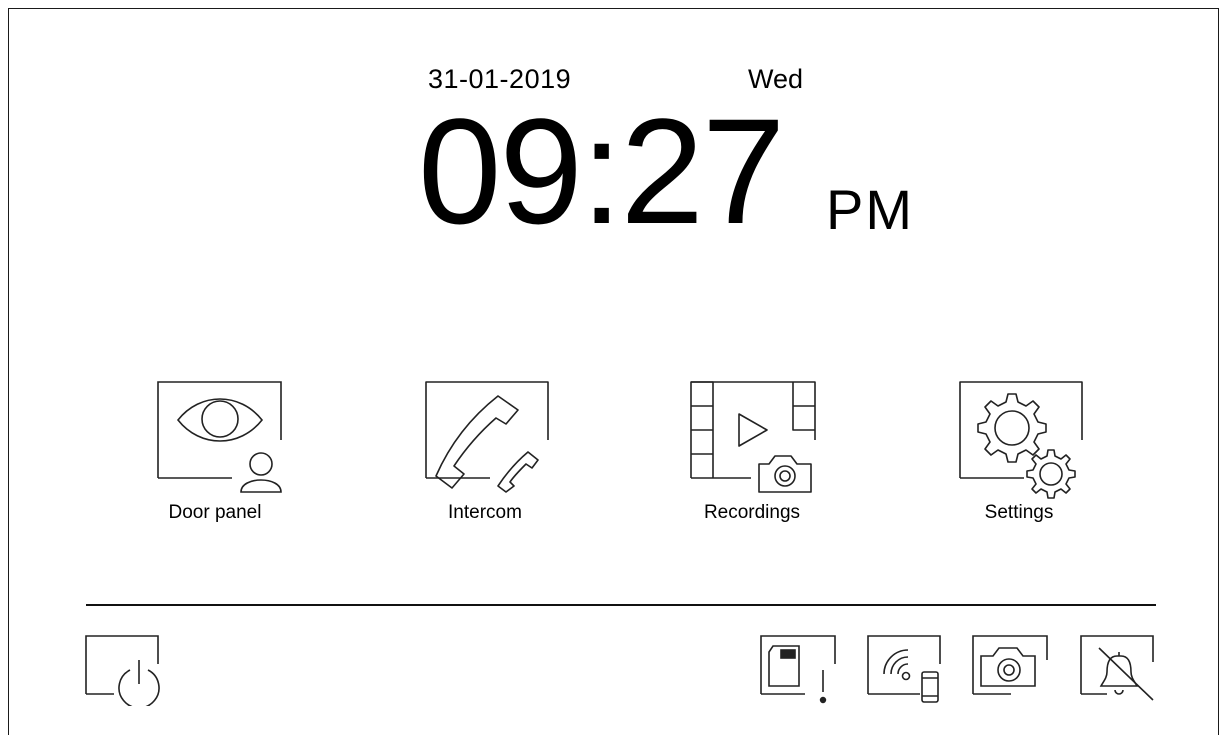  I want to click on power-button, so click(124, 670).